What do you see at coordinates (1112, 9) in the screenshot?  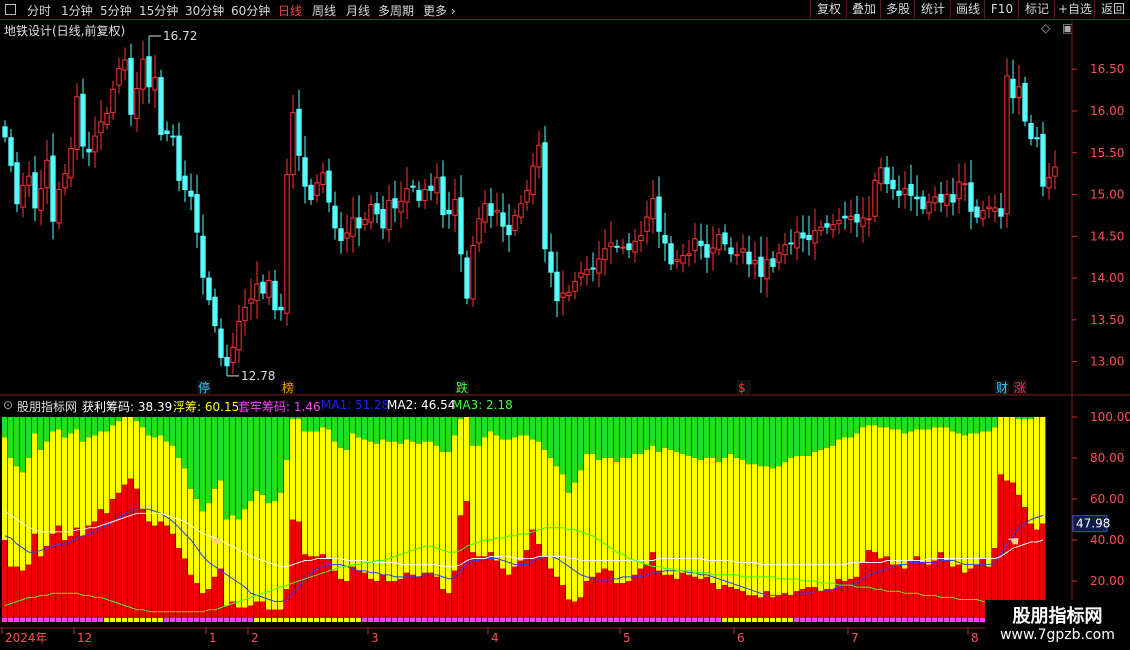 I see `toolbar-button-8: 返回` at bounding box center [1112, 9].